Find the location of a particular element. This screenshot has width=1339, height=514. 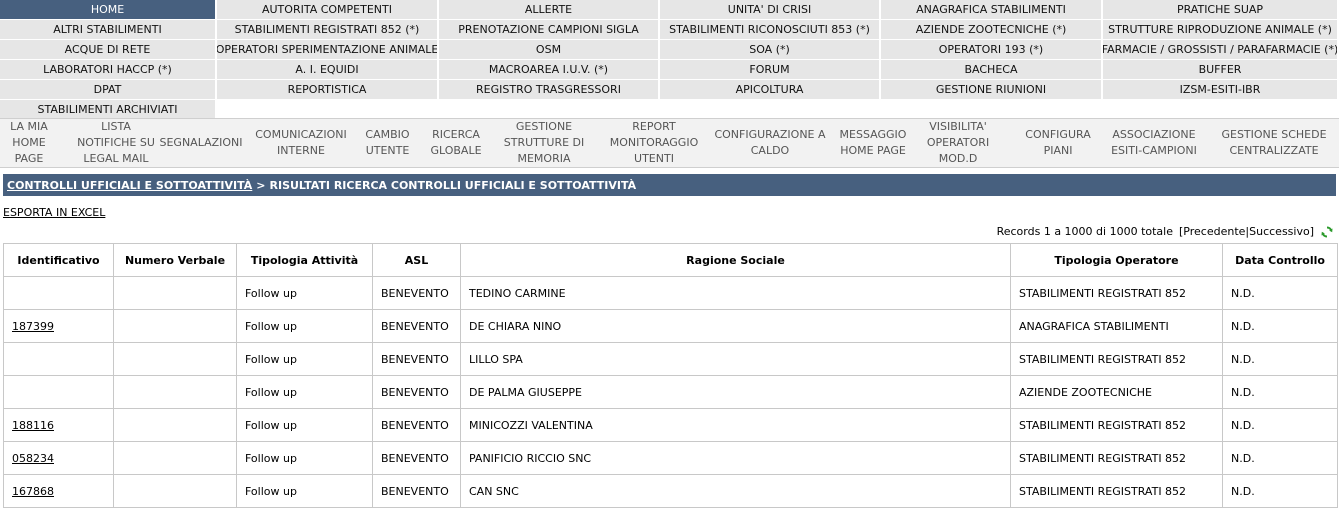

toolbar-comunicazioni-interne: COMUNICAZIONI INTERNE is located at coordinates (301, 143).